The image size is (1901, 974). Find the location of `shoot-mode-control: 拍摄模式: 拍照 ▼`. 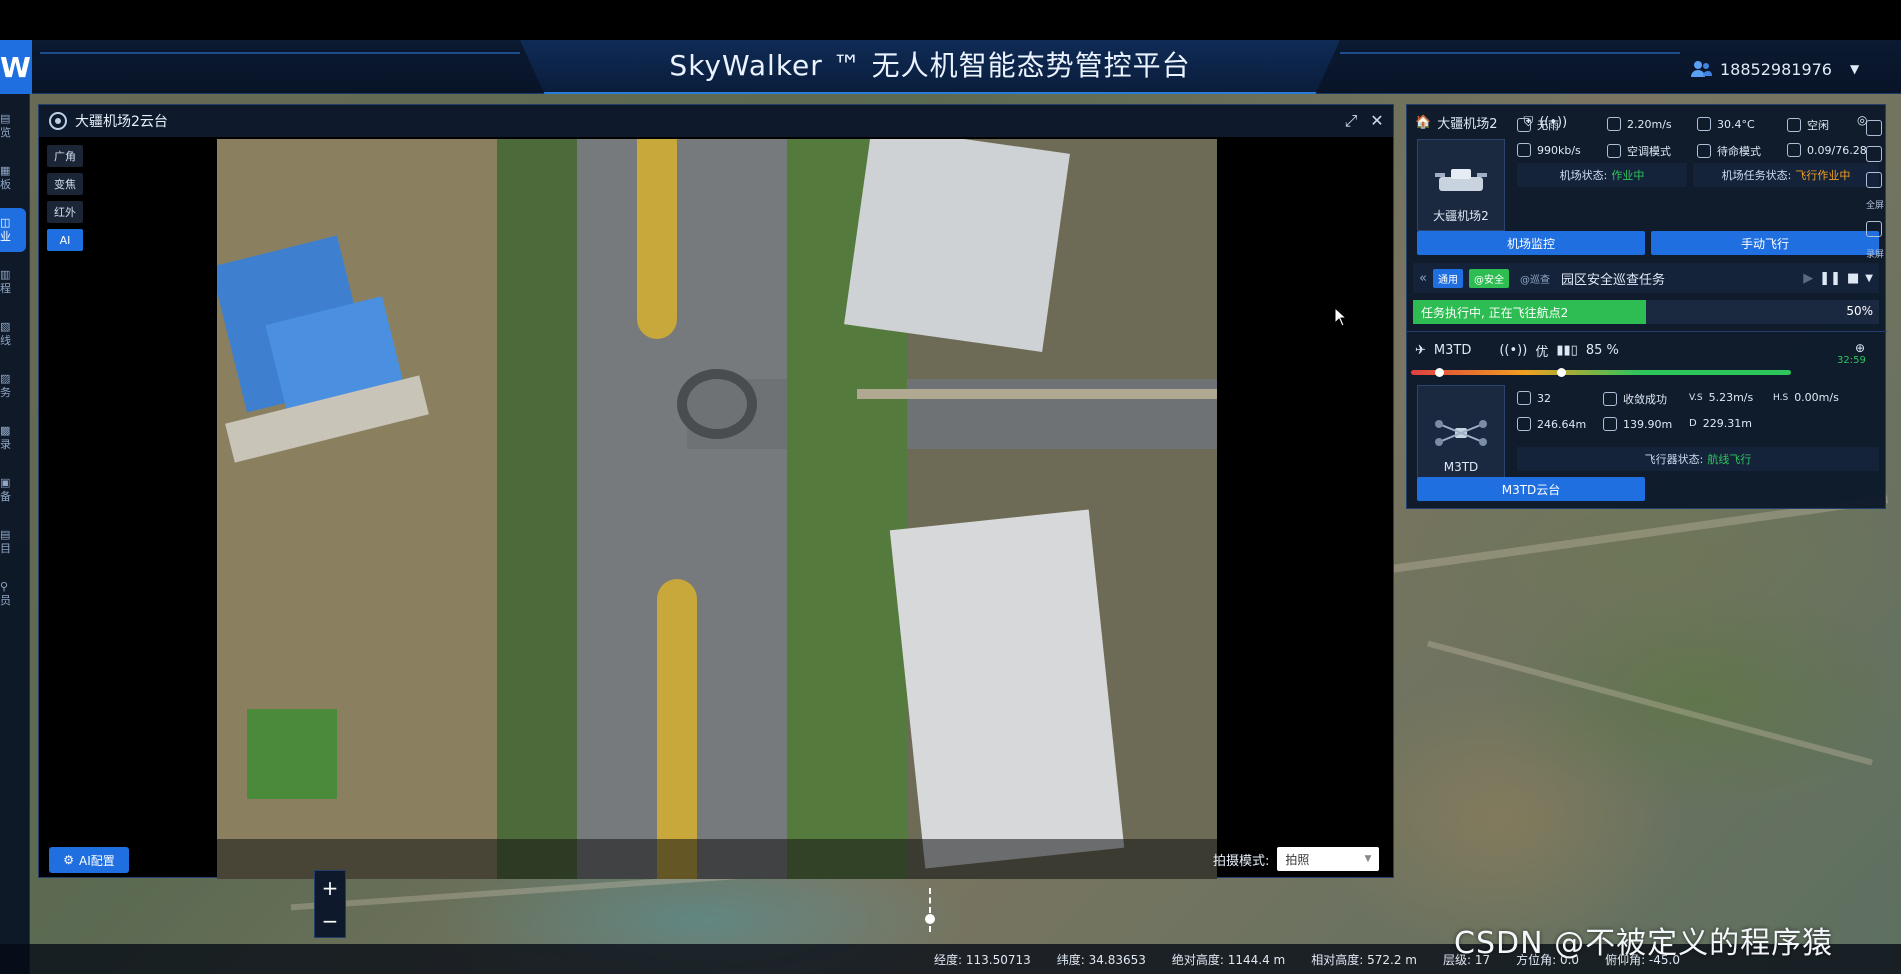

shoot-mode-control: 拍摄模式: 拍照 ▼ is located at coordinates (1296, 859).